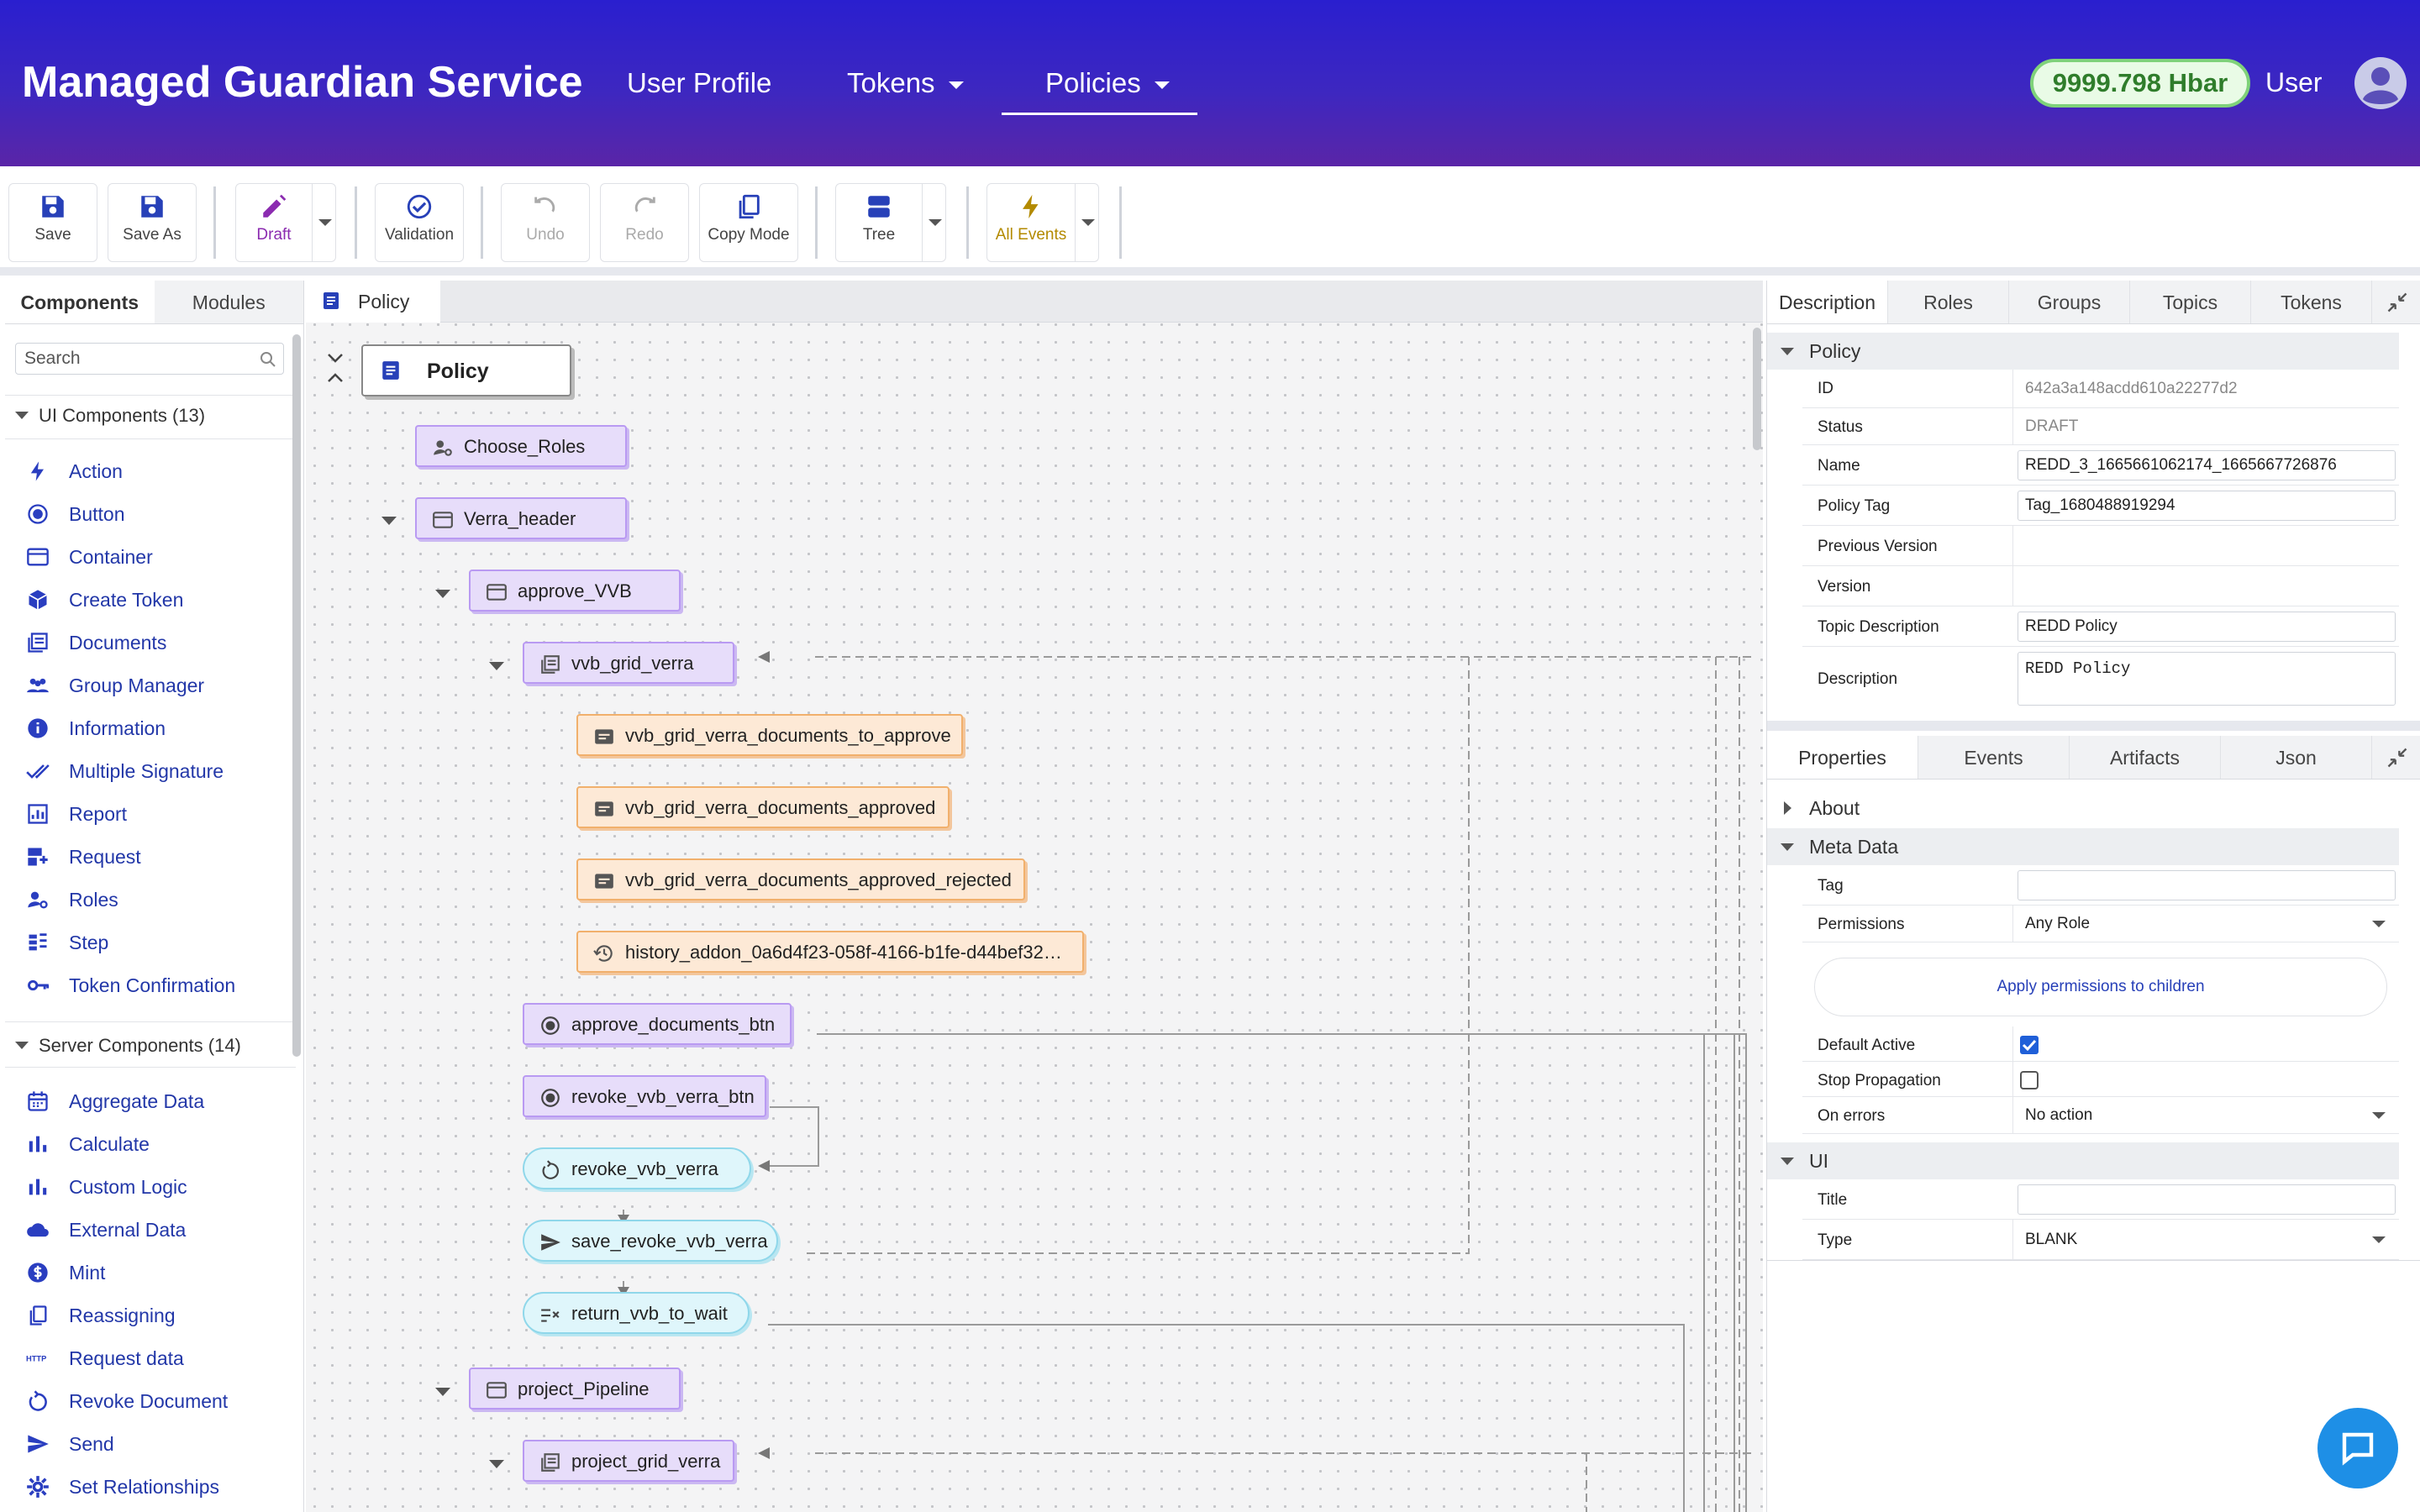  I want to click on node-choose-roles: Choose_Roles, so click(521, 446).